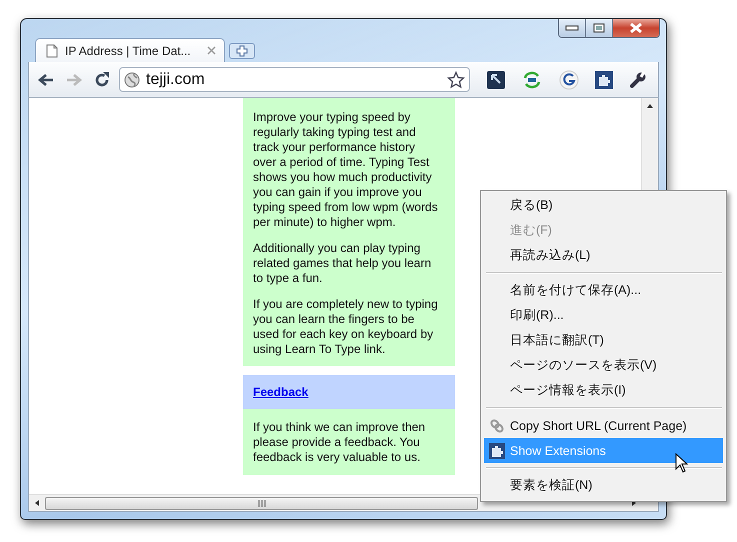  Describe the element at coordinates (261, 503) in the screenshot. I see `scrollbar-thumb` at that location.